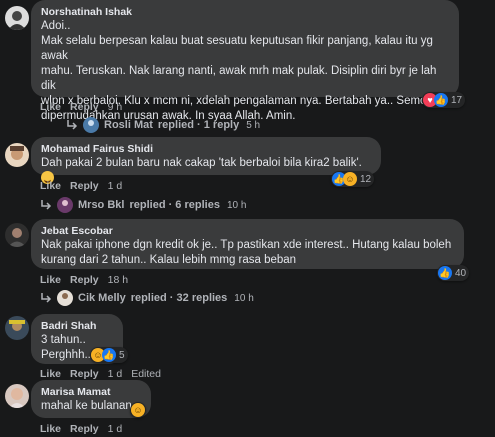 The height and width of the screenshot is (437, 495). Describe the element at coordinates (247, 231) in the screenshot. I see `commenter-name: Jebat Escobar` at that location.